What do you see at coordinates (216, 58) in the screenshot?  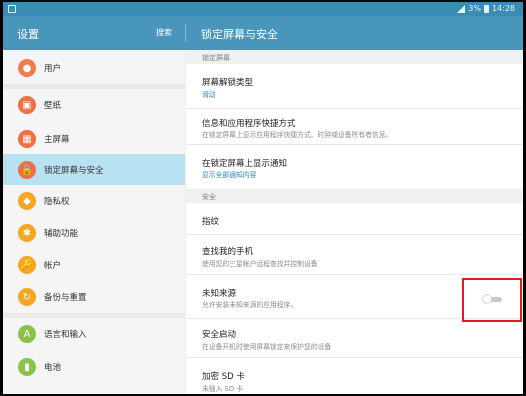 I see `section-title: 锁定屏幕` at bounding box center [216, 58].